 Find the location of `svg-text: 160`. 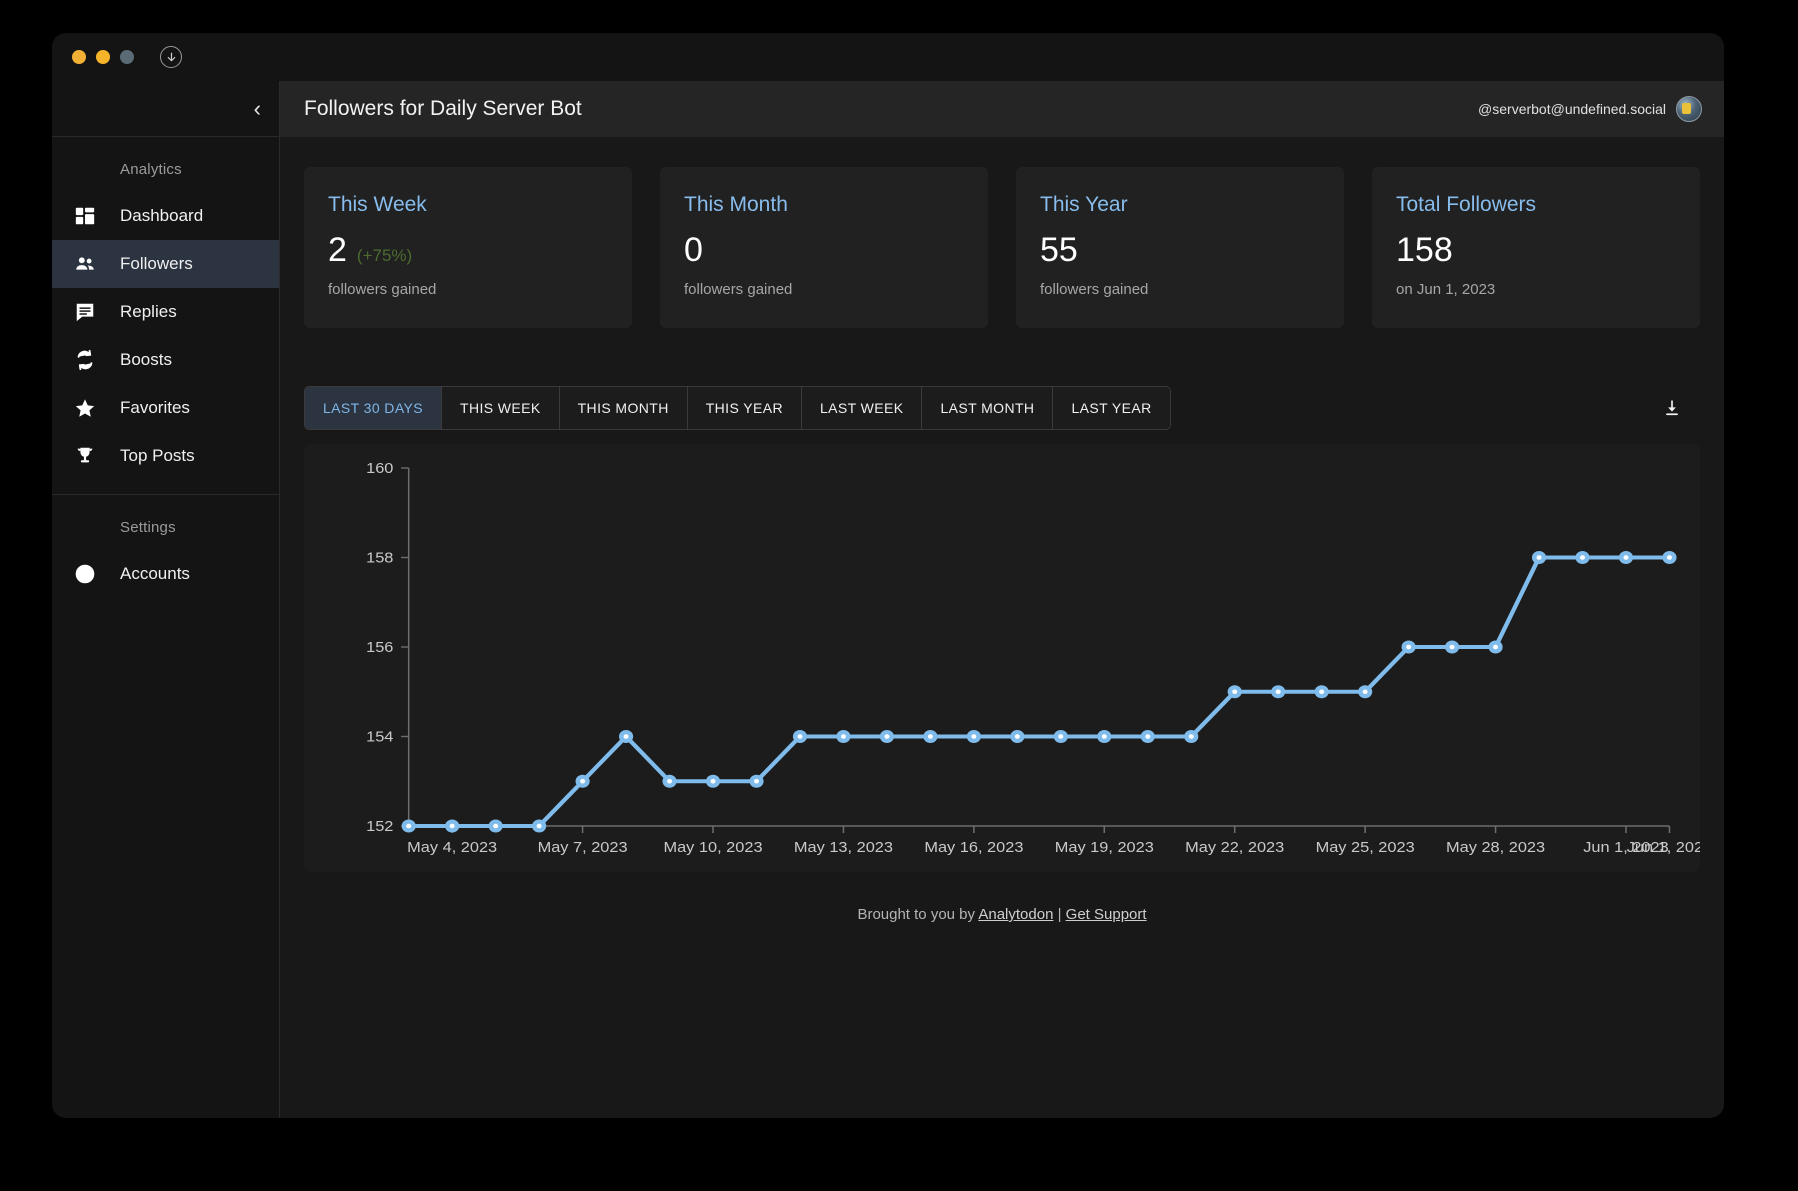

svg-text: 160 is located at coordinates (380, 469).